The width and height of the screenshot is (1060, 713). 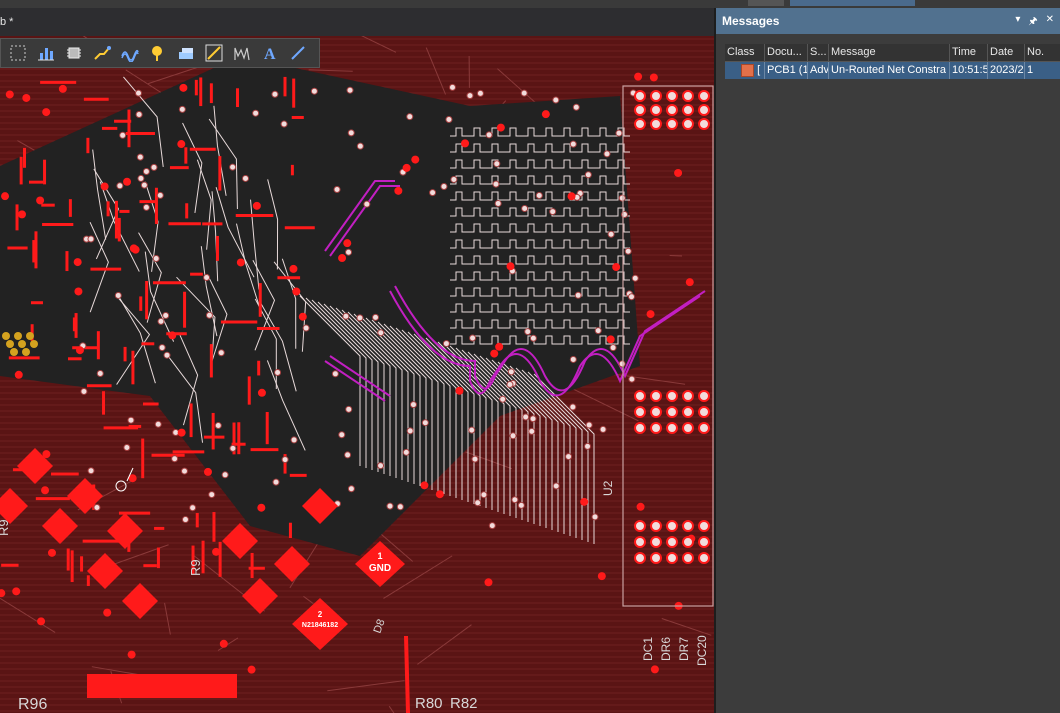 I want to click on pin-icon, so click(x=158, y=53).